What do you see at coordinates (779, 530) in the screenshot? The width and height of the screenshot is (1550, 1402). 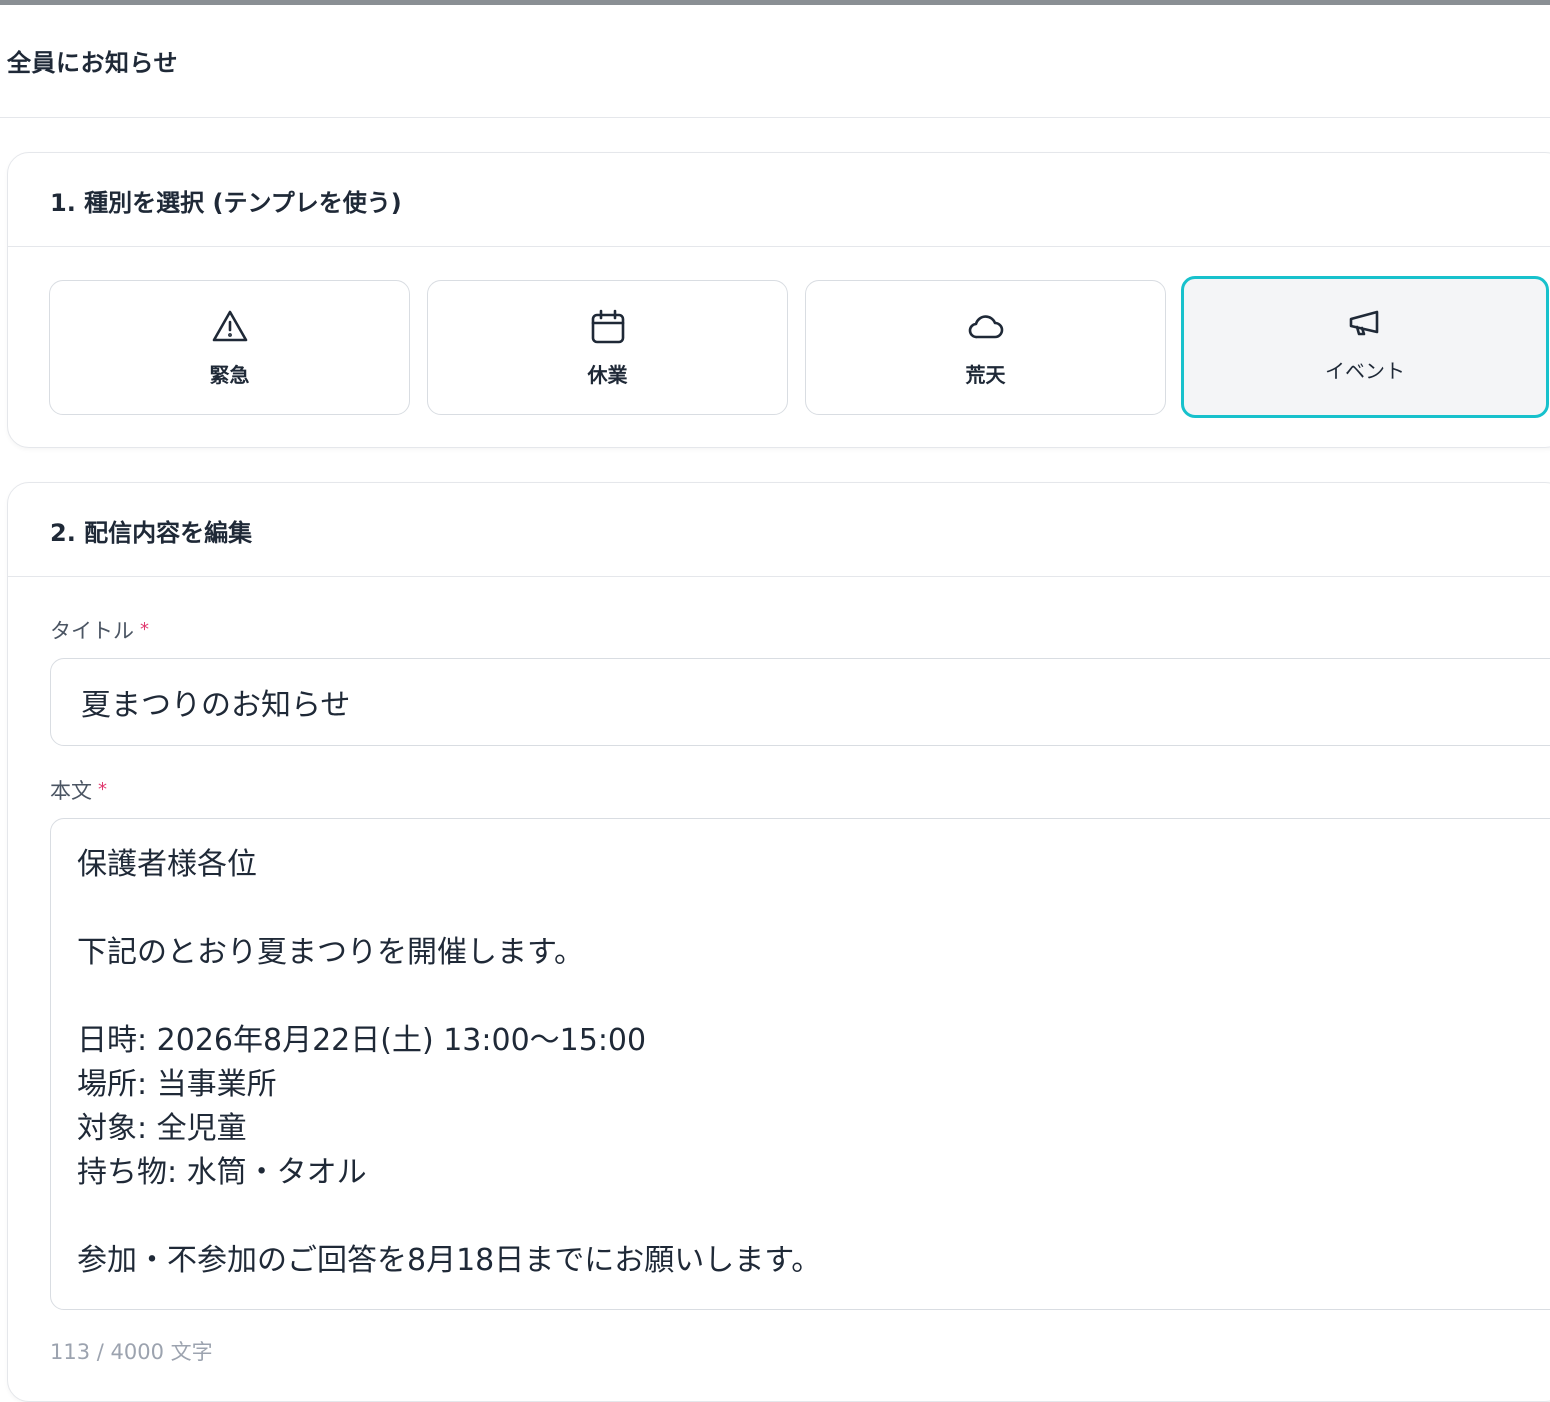 I see `card-header: 2. 配信内容を編集` at bounding box center [779, 530].